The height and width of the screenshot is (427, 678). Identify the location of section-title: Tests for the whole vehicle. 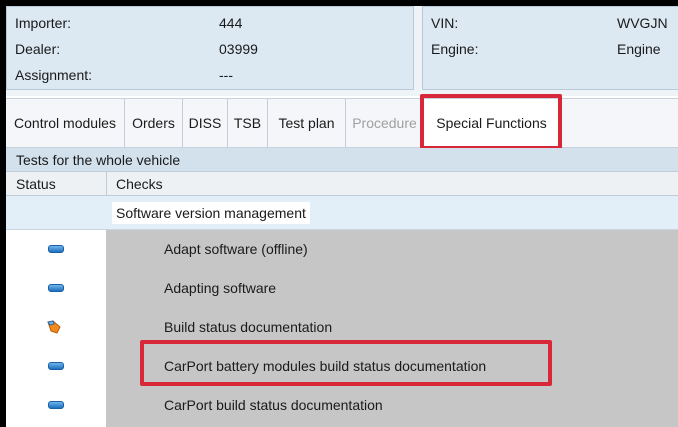
(342, 160).